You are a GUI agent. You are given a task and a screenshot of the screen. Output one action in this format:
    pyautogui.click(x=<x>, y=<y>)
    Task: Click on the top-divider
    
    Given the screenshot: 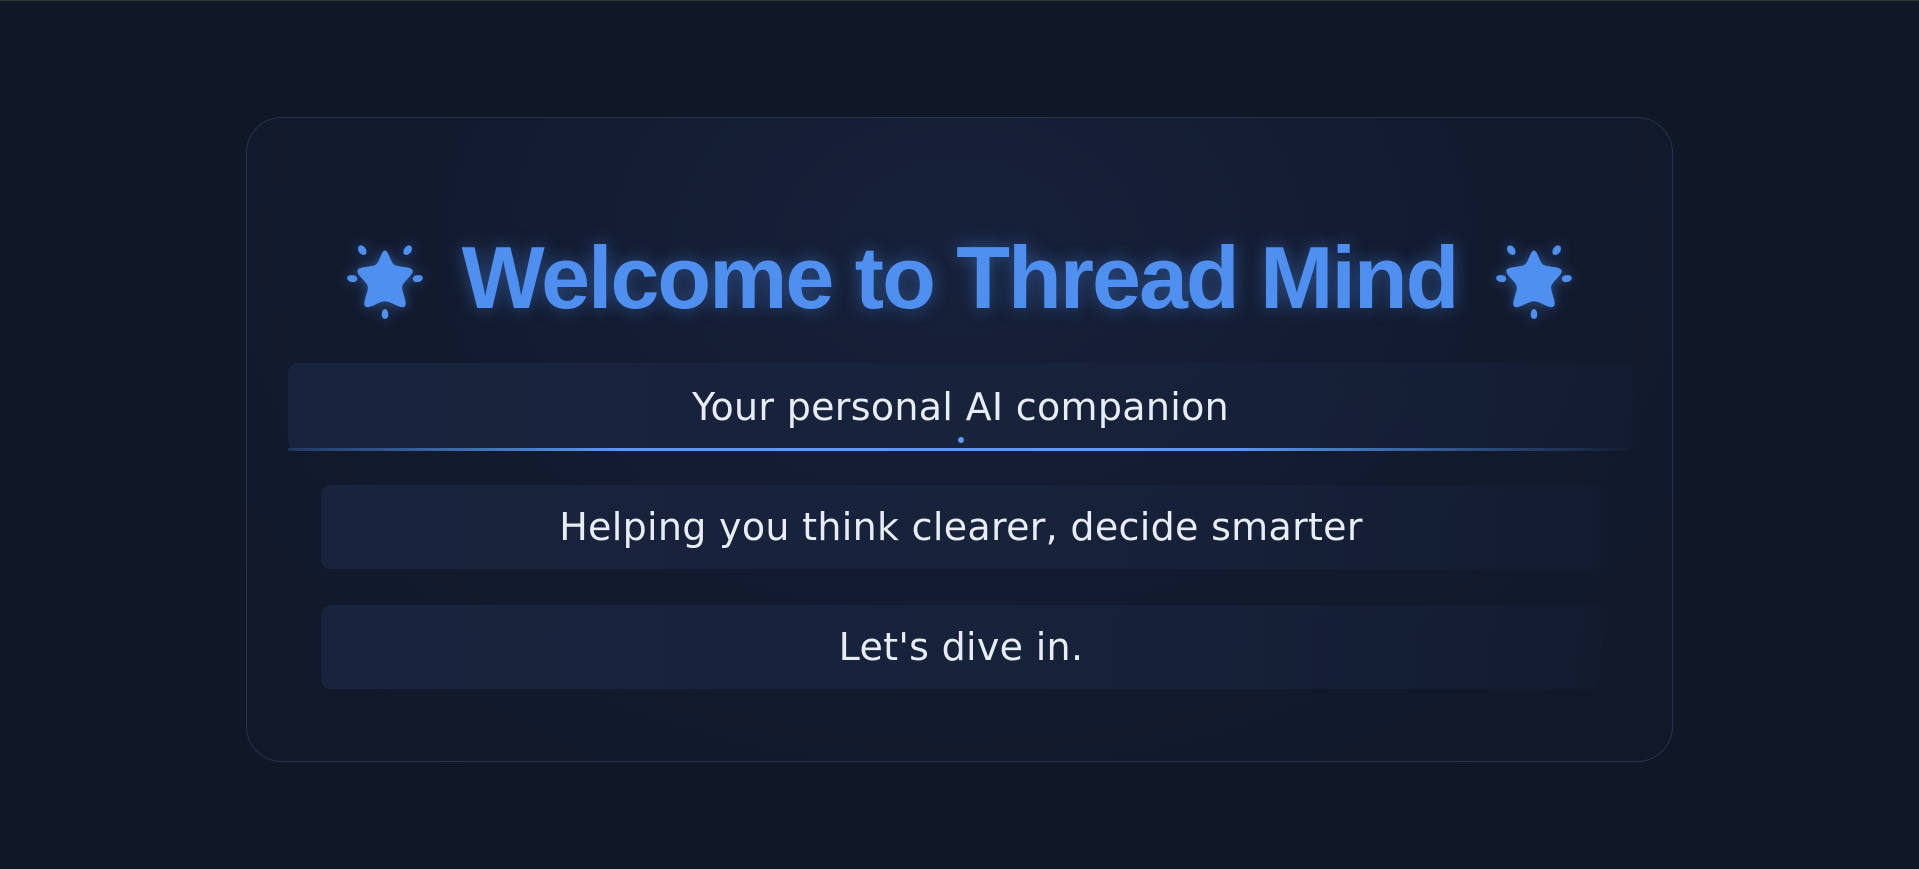 What is the action you would take?
    pyautogui.click(x=959, y=0)
    